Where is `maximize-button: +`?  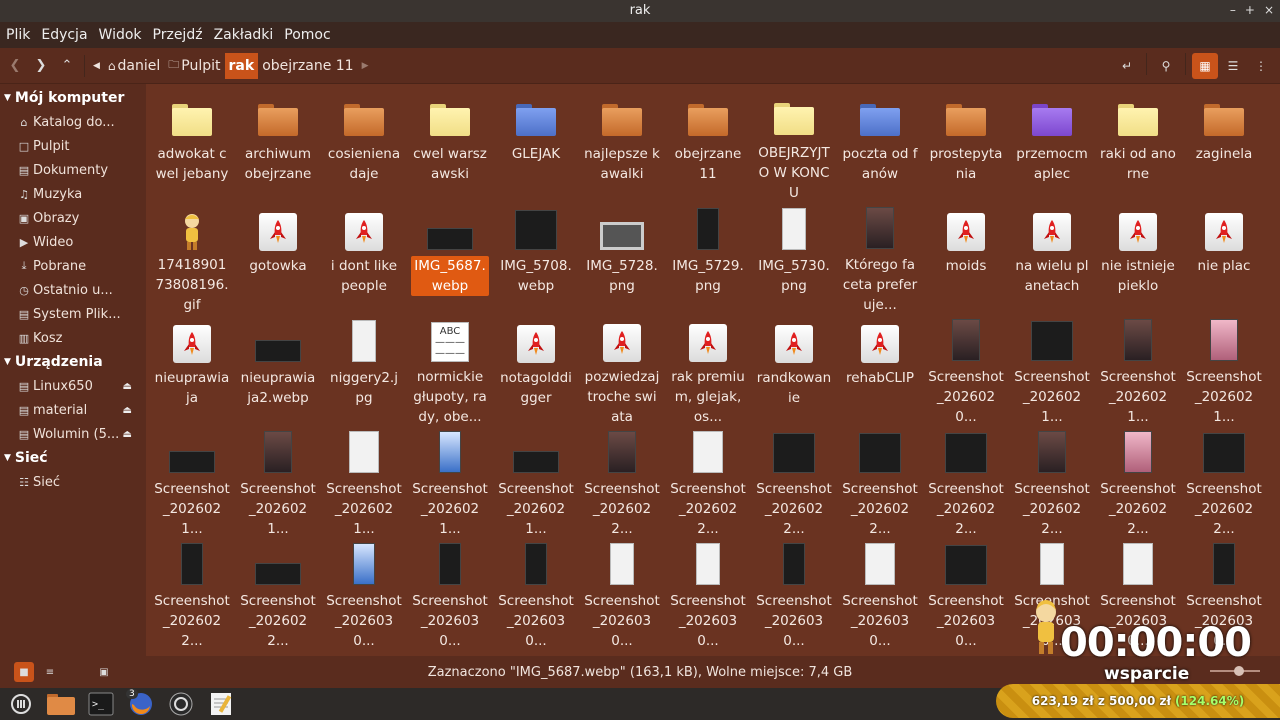 maximize-button: + is located at coordinates (1250, 10).